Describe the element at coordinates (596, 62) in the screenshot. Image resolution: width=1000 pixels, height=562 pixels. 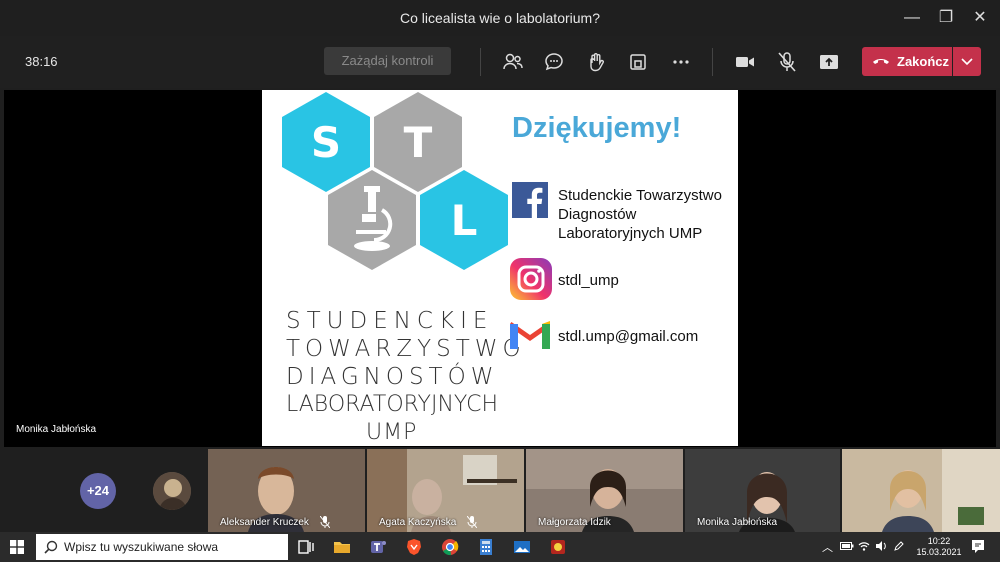
I see `raise-hand-icon` at that location.